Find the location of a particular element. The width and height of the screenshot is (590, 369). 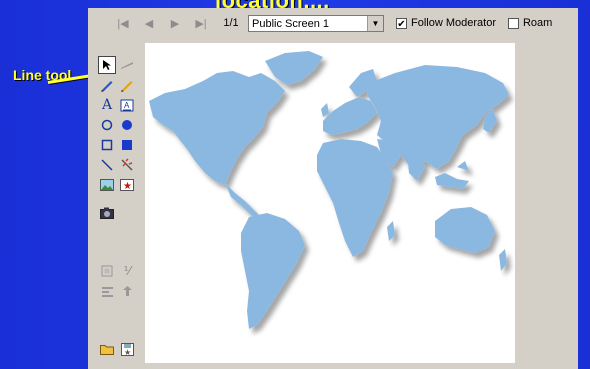

chevron-down-icon: ▼ is located at coordinates (375, 23).